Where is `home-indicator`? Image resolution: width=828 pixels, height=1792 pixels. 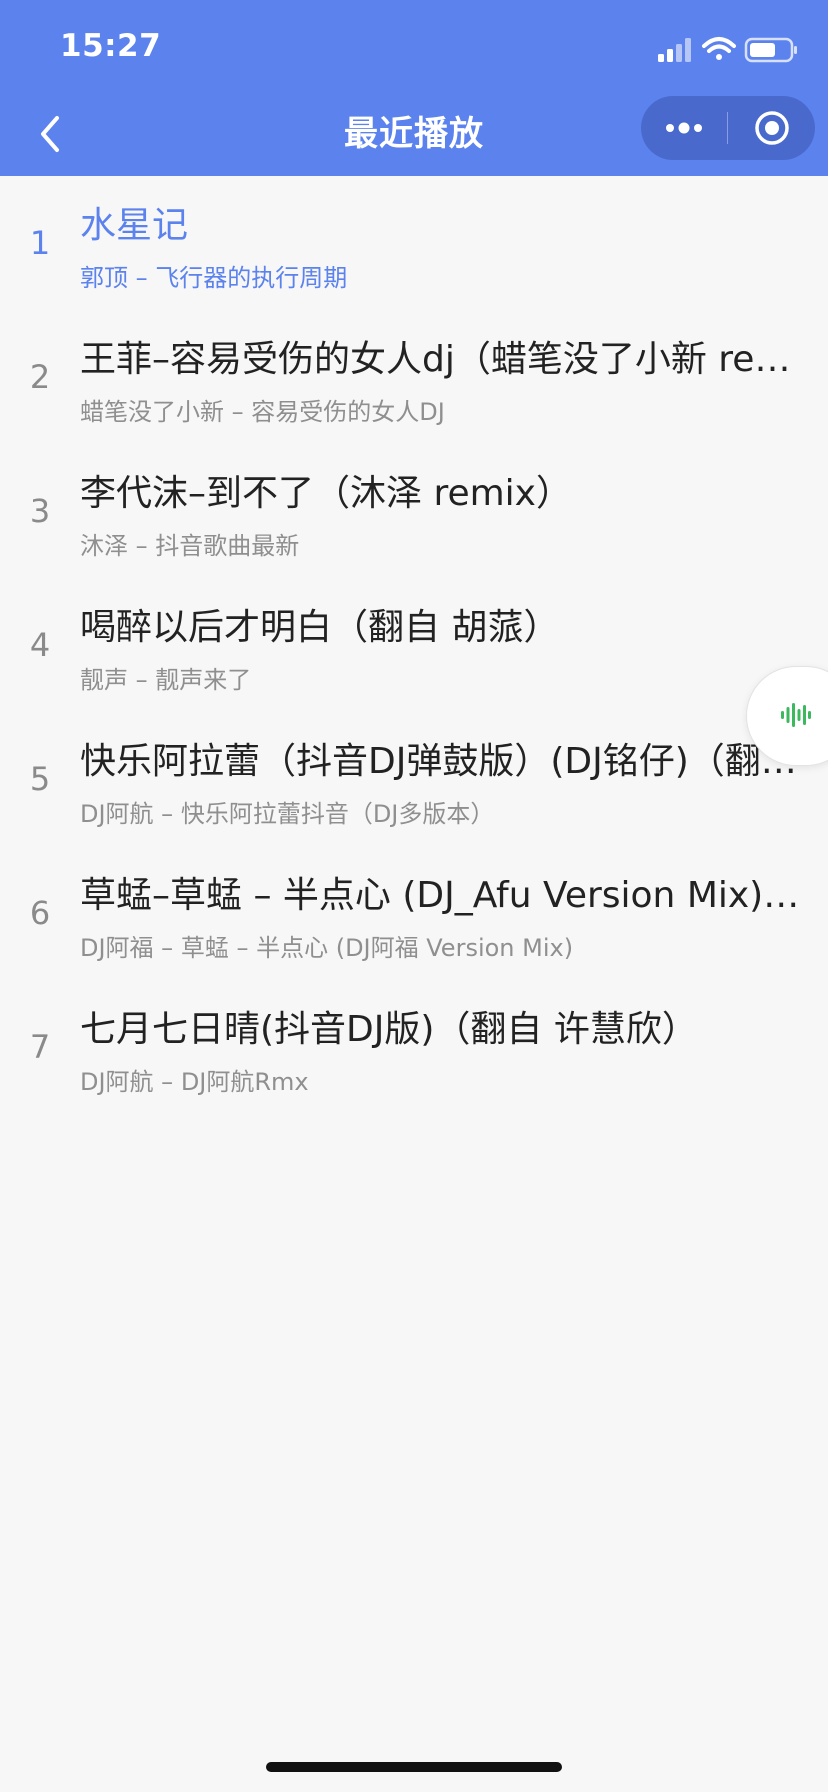
home-indicator is located at coordinates (414, 1767).